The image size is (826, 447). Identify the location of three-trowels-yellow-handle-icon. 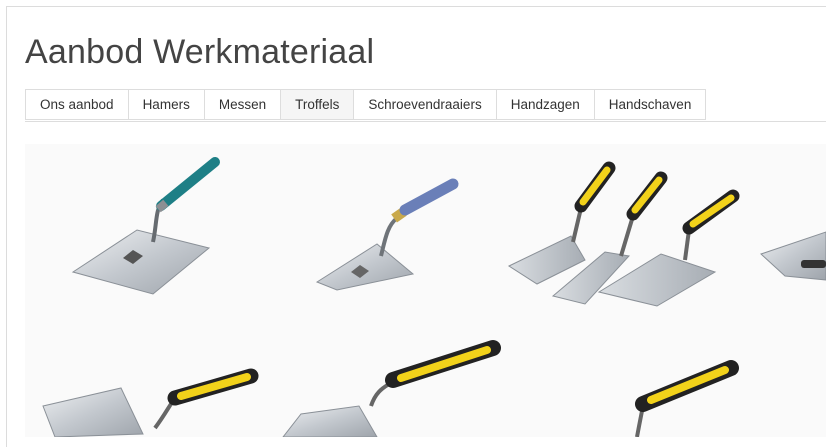
(623, 234).